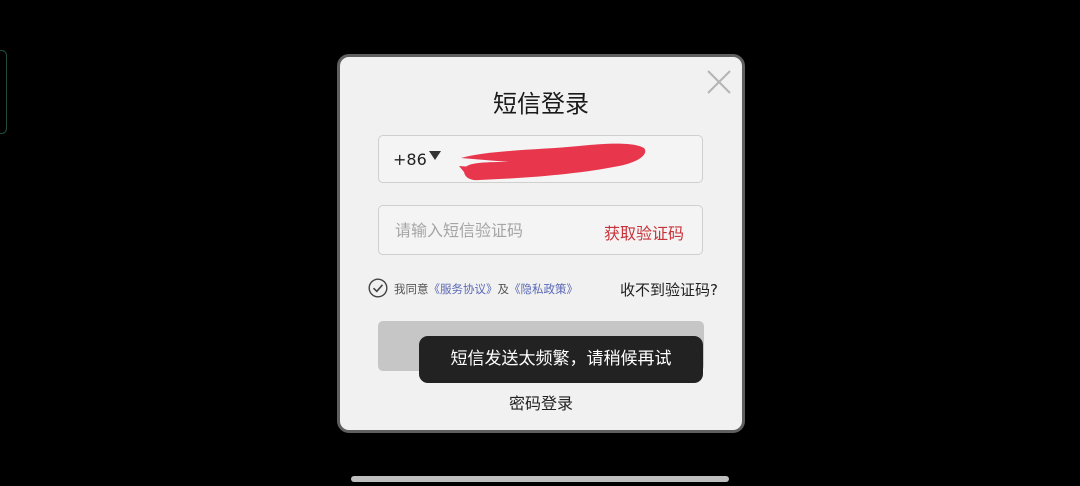  What do you see at coordinates (669, 289) in the screenshot?
I see `no-code-link: 收不到验证码?` at bounding box center [669, 289].